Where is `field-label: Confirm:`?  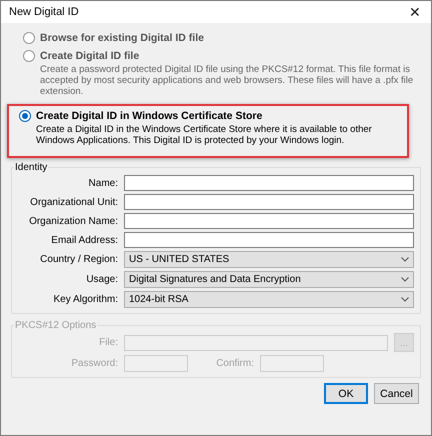
field-label: Confirm: is located at coordinates (234, 363).